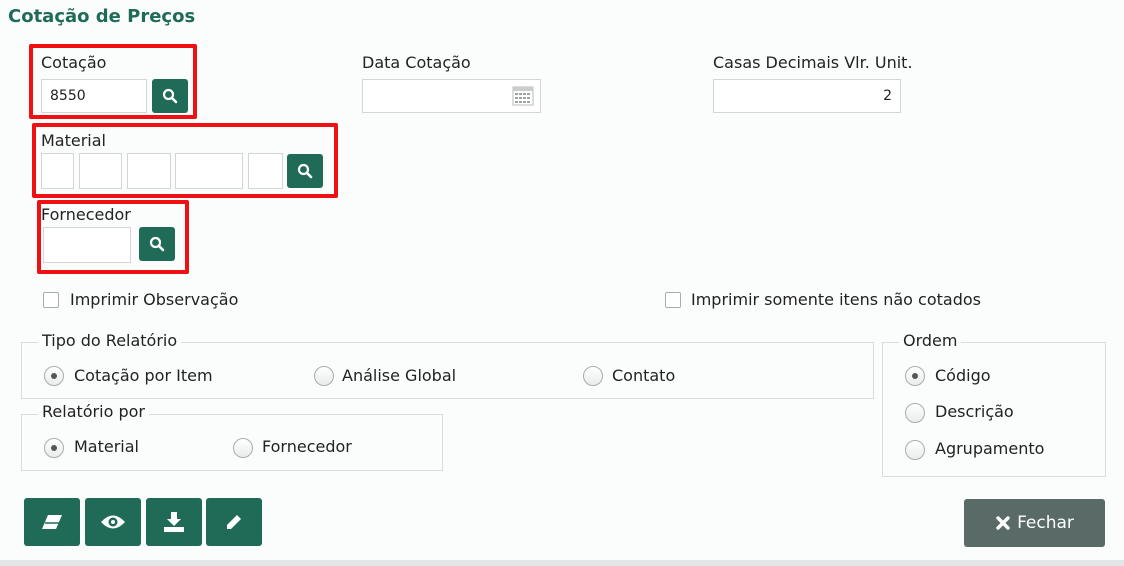 This screenshot has width=1124, height=566. I want to click on radio-cotacao-por-item-label: Cotação por Item, so click(143, 375).